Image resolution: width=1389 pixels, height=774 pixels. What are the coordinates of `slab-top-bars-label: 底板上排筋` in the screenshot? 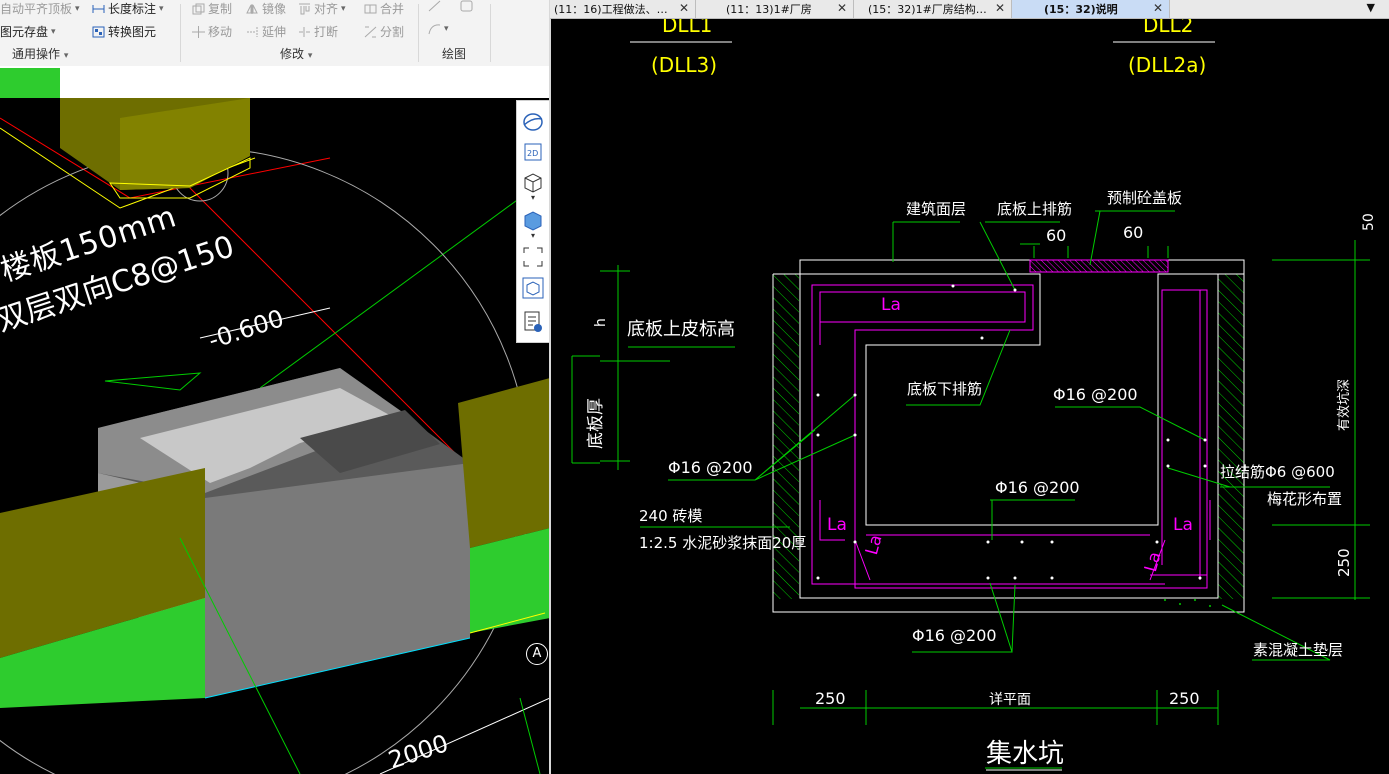 It's located at (1035, 209).